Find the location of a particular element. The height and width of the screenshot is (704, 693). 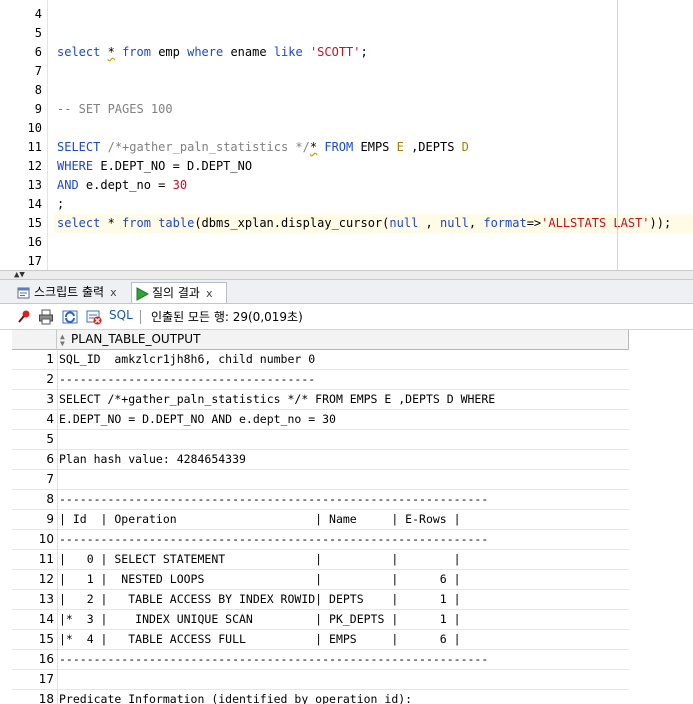

grid-header: ▲ ▼ PLAN_TABLE_OUTPUT is located at coordinates (320, 340).